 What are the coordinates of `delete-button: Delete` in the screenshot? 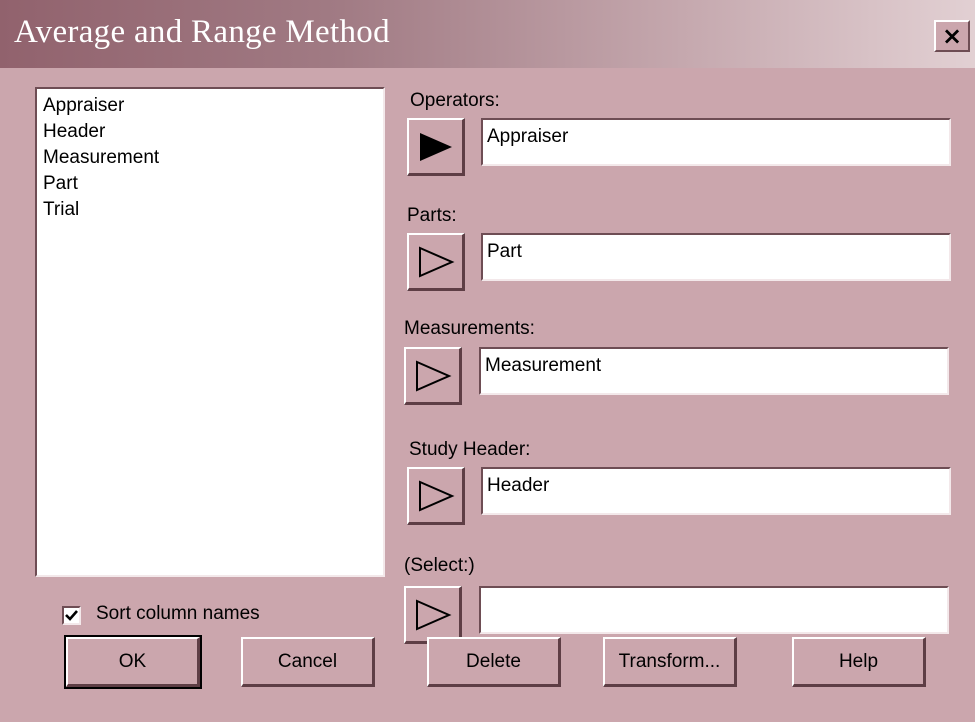 It's located at (494, 662).